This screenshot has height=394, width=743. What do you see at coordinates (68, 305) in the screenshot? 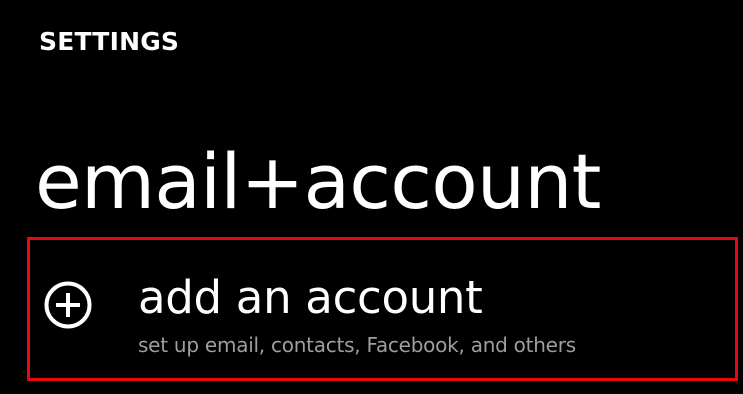
I see `plus-circle-icon` at bounding box center [68, 305].